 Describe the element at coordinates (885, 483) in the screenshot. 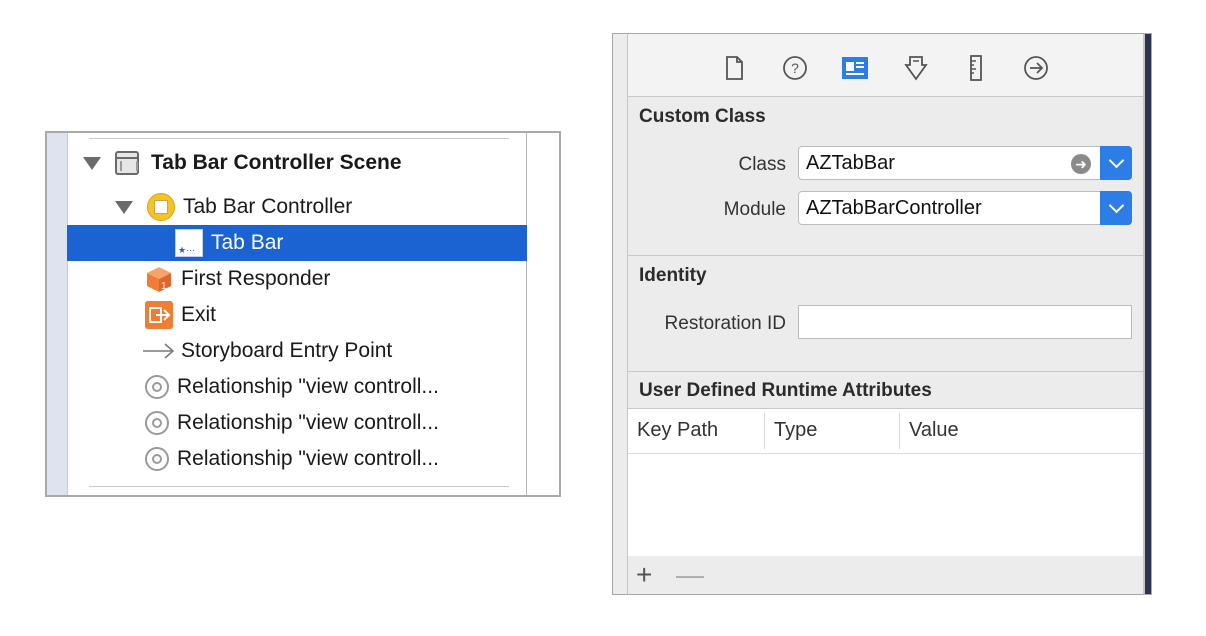

I see `runtime-attributes-table: Key Path Type Value` at that location.